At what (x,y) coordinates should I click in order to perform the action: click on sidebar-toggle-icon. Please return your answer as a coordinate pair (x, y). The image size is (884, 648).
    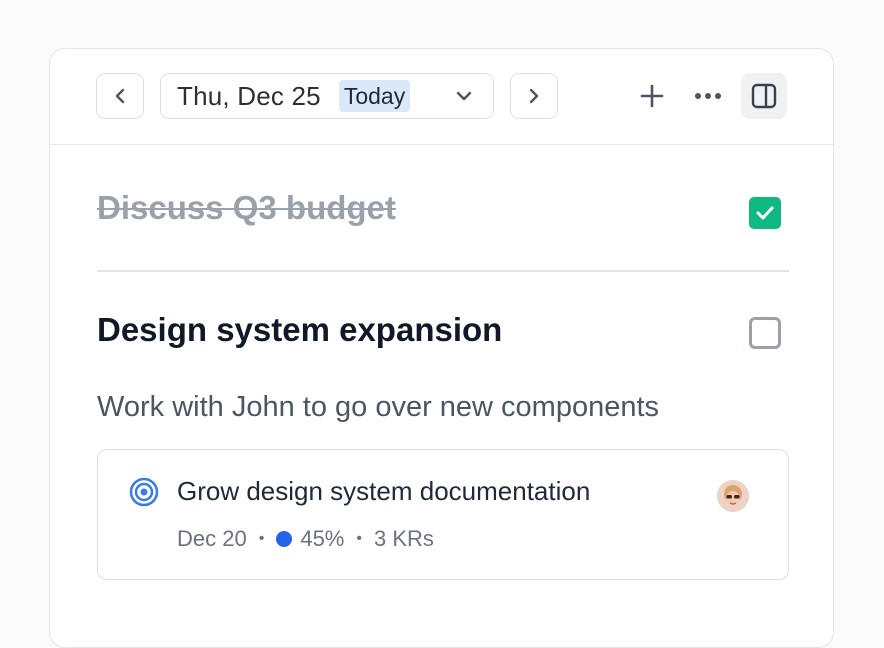
    Looking at the image, I should click on (764, 96).